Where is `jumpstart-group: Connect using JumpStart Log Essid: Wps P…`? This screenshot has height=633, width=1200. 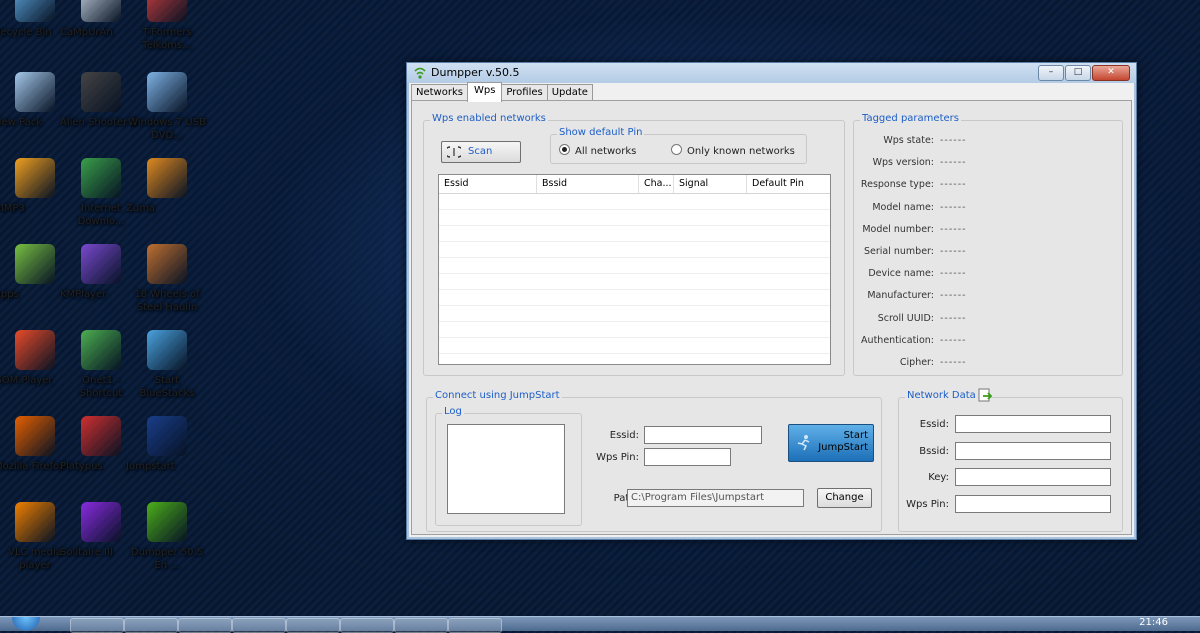 jumpstart-group: Connect using JumpStart Log Essid: Wps P… is located at coordinates (654, 461).